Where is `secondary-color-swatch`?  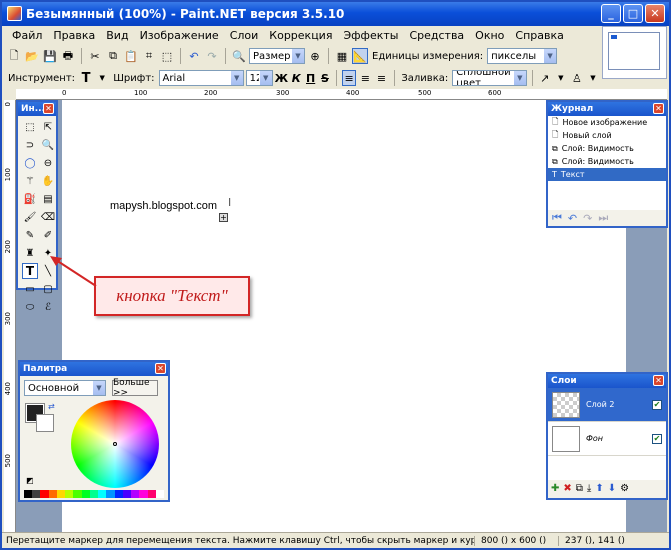
secondary-color-swatch is located at coordinates (45, 423).